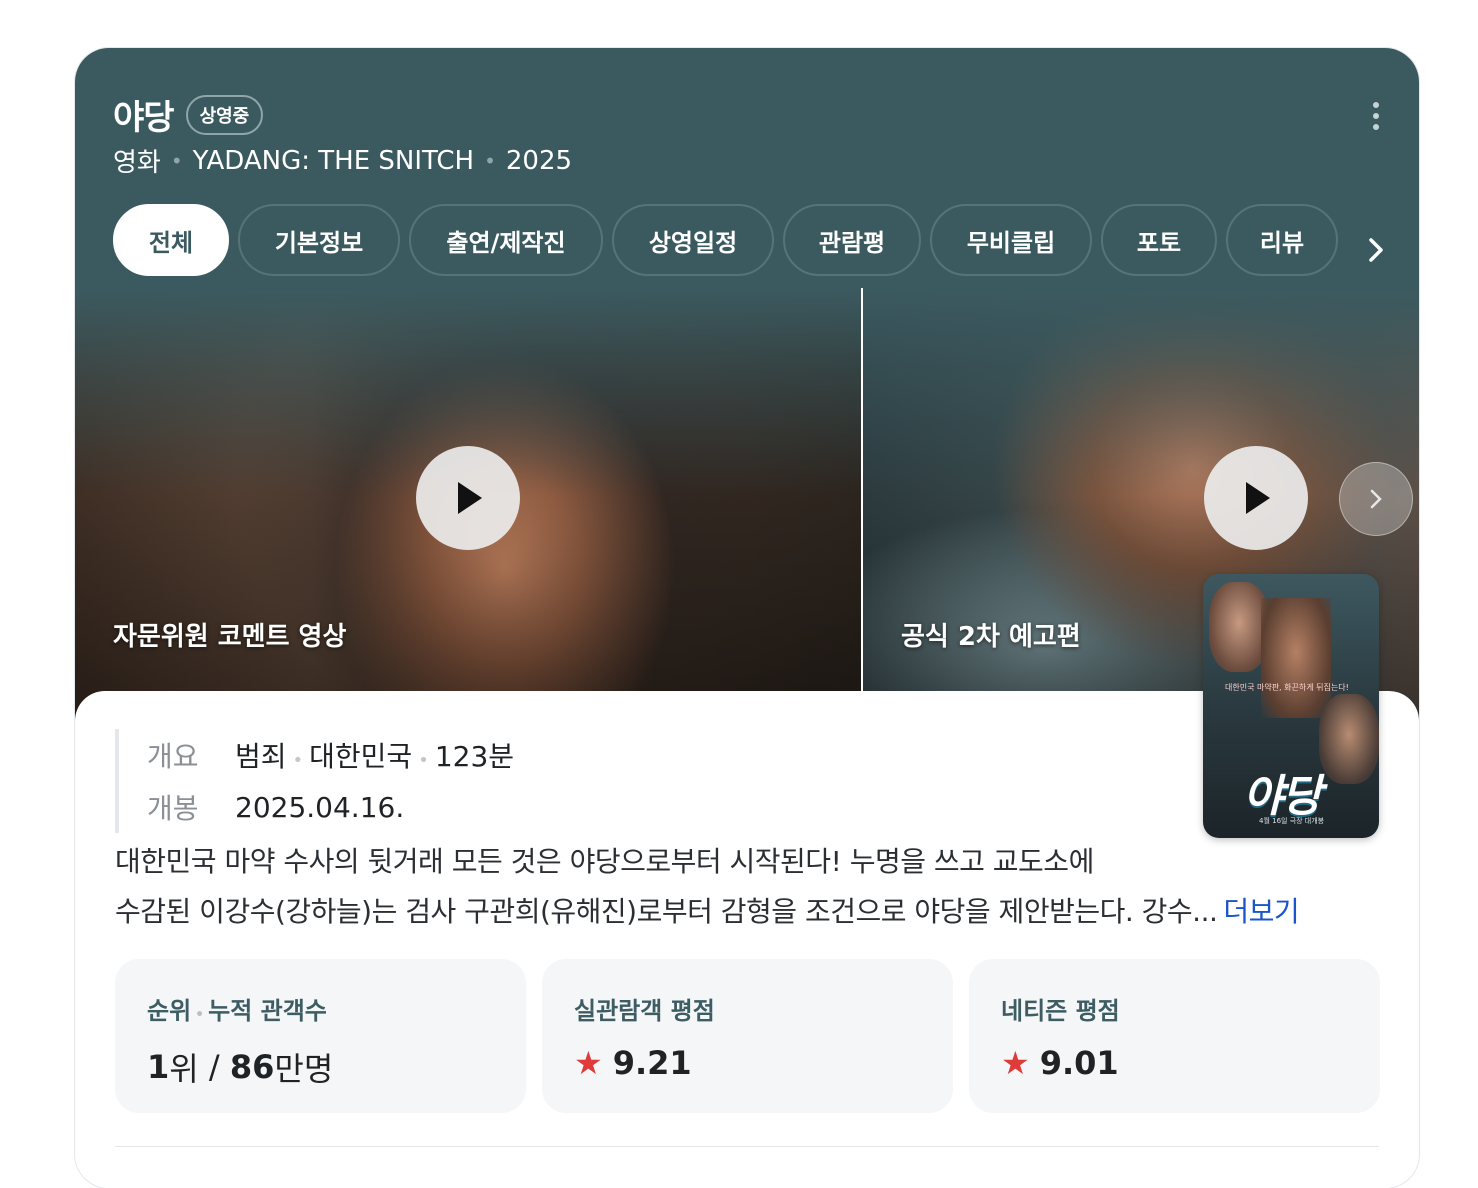 Image resolution: width=1478 pixels, height=1188 pixels. What do you see at coordinates (633, 1063) in the screenshot?
I see `audience-rating-value: ★ 9.21` at bounding box center [633, 1063].